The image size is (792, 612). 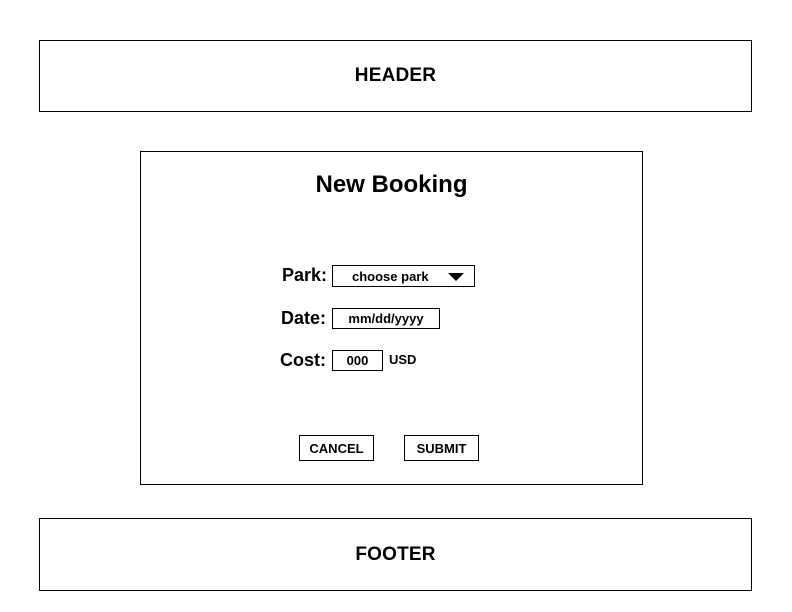 I want to click on page-footer: FOOTER, so click(x=395, y=554).